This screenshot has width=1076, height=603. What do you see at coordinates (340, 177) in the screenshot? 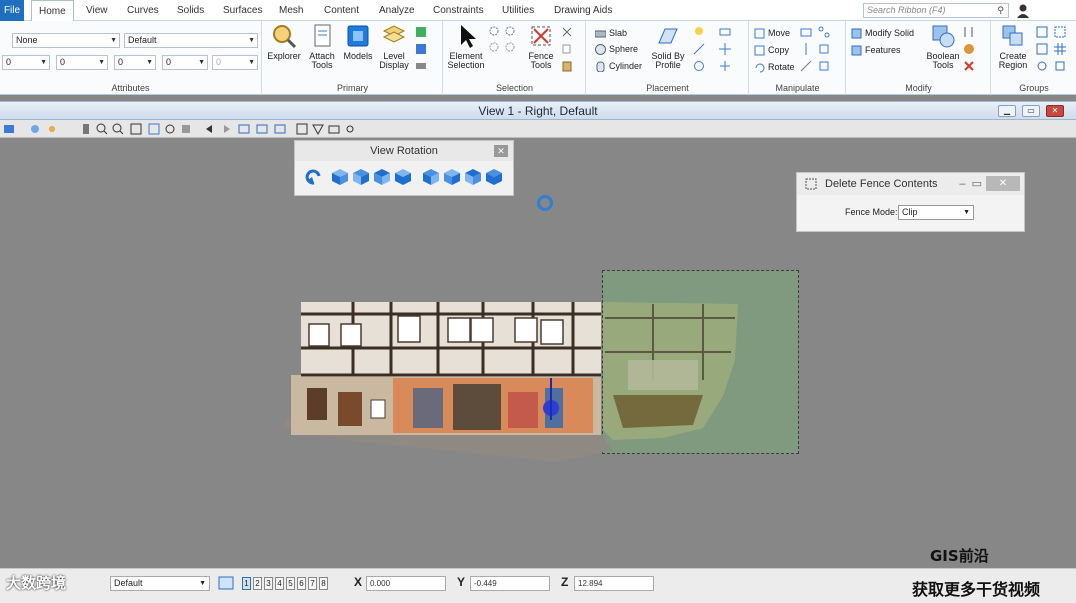
I see `cube-top-icon` at bounding box center [340, 177].